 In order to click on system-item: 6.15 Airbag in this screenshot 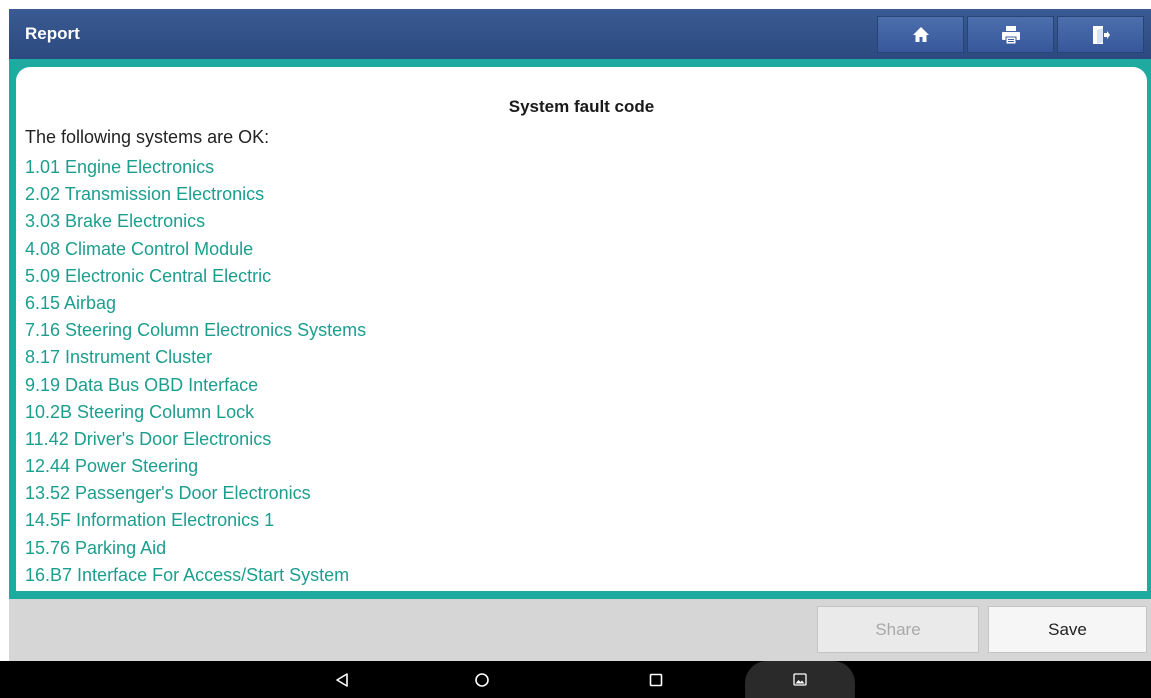, I will do `click(71, 302)`.